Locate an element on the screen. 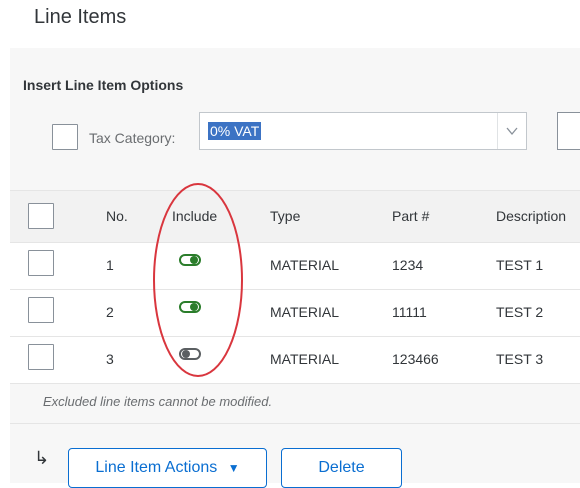 This screenshot has height=488, width=580. highlight-ellipse is located at coordinates (198, 280).